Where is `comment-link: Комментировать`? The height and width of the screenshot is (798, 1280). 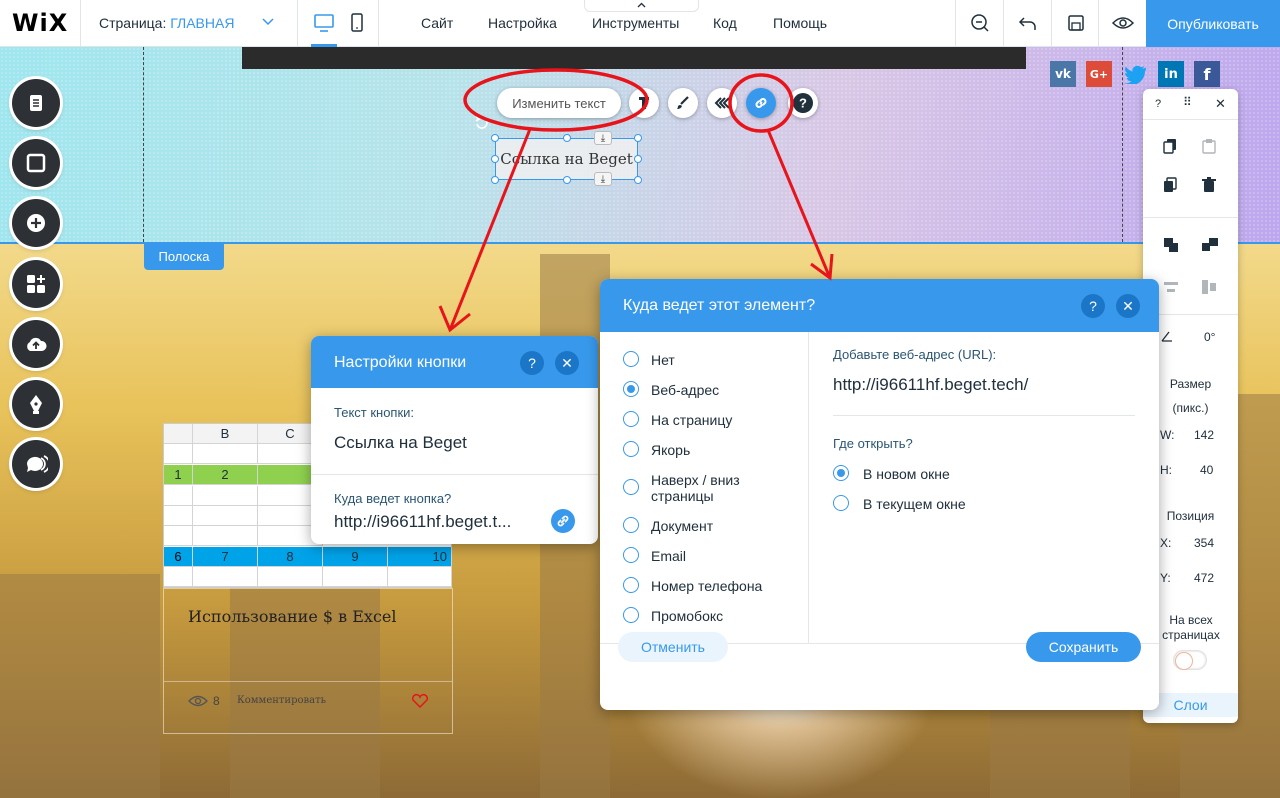
comment-link: Комментировать is located at coordinates (281, 700).